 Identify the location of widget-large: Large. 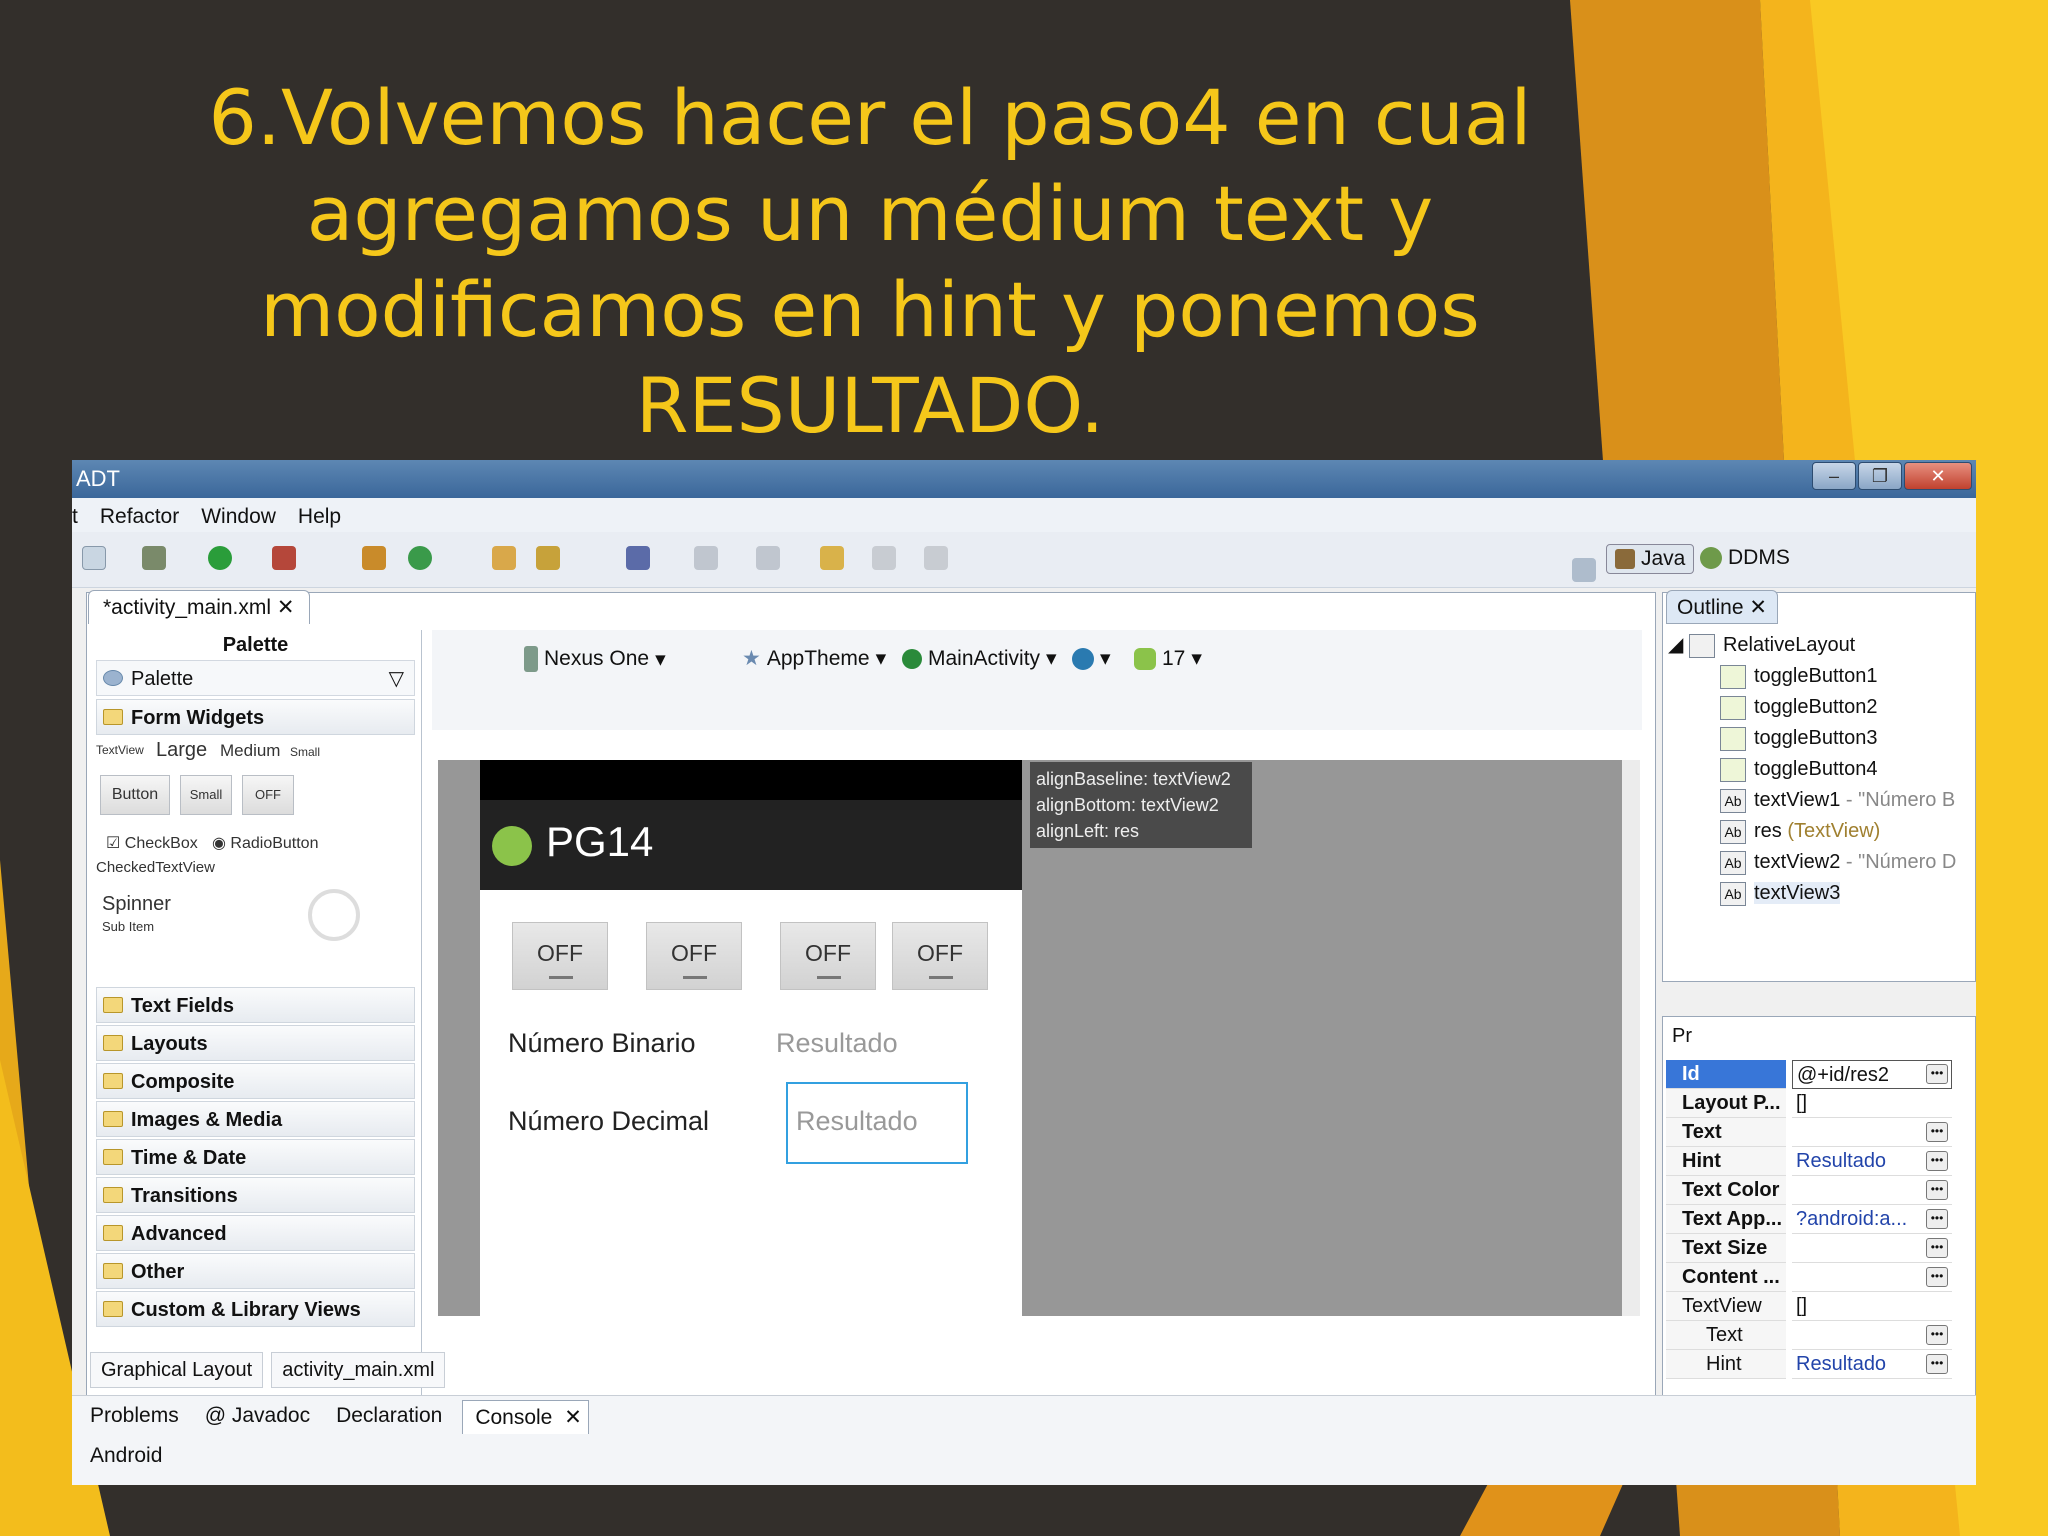
(181, 750).